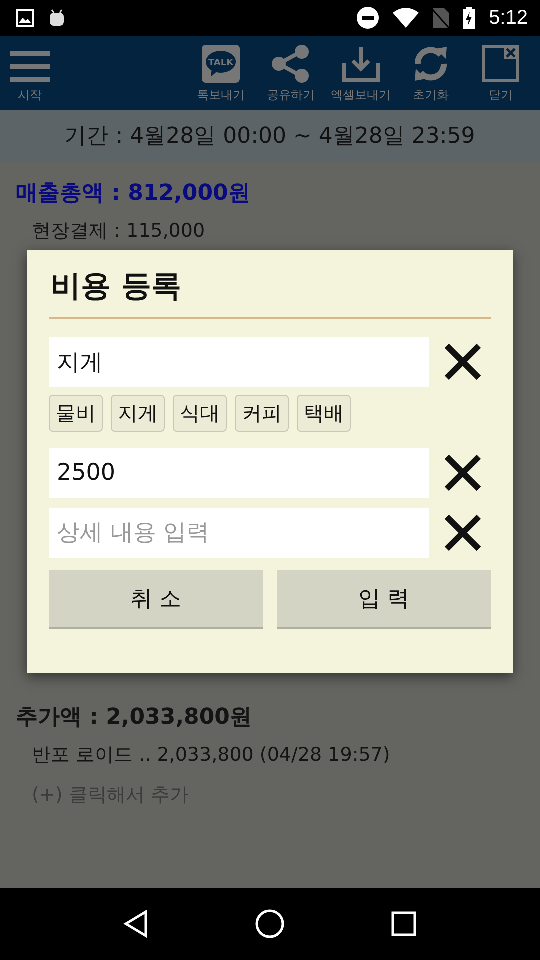  Describe the element at coordinates (508, 18) in the screenshot. I see `clock-time: 5:12` at that location.